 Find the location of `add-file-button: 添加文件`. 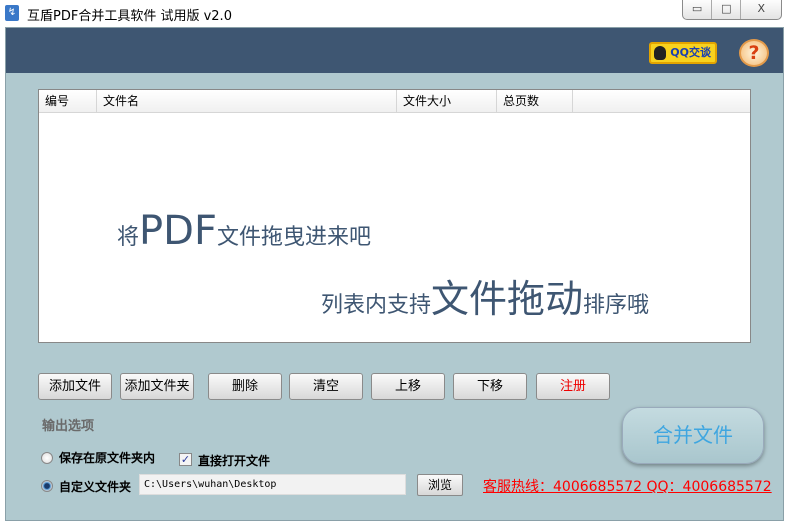

add-file-button: 添加文件 is located at coordinates (75, 386).